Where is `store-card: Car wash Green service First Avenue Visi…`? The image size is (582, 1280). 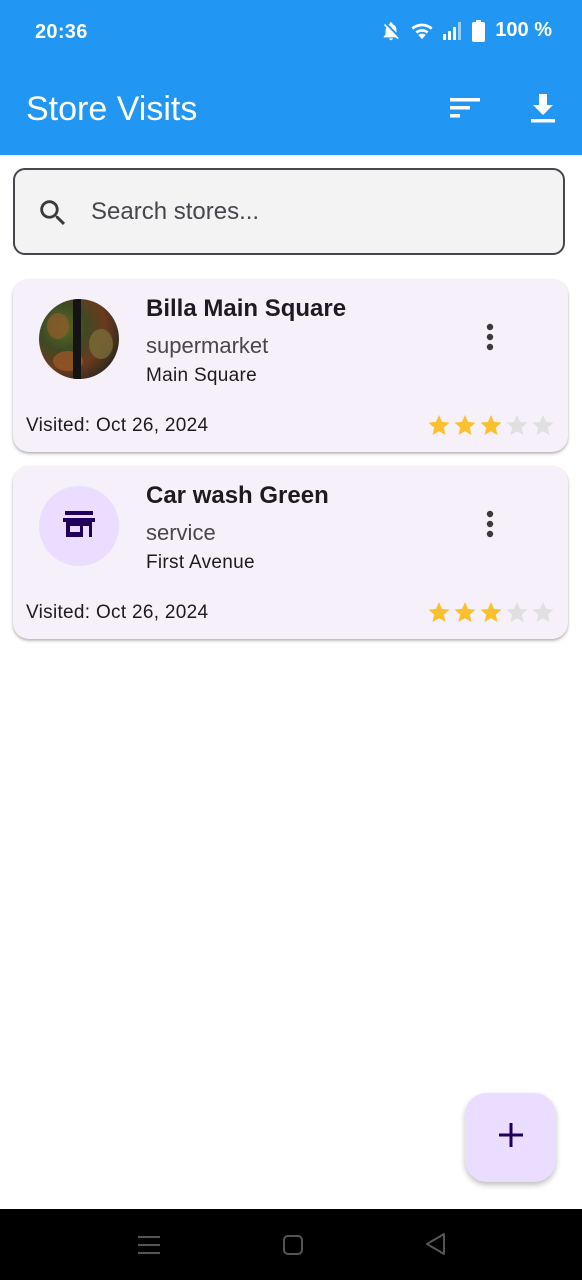 store-card: Car wash Green service First Avenue Visi… is located at coordinates (290, 552).